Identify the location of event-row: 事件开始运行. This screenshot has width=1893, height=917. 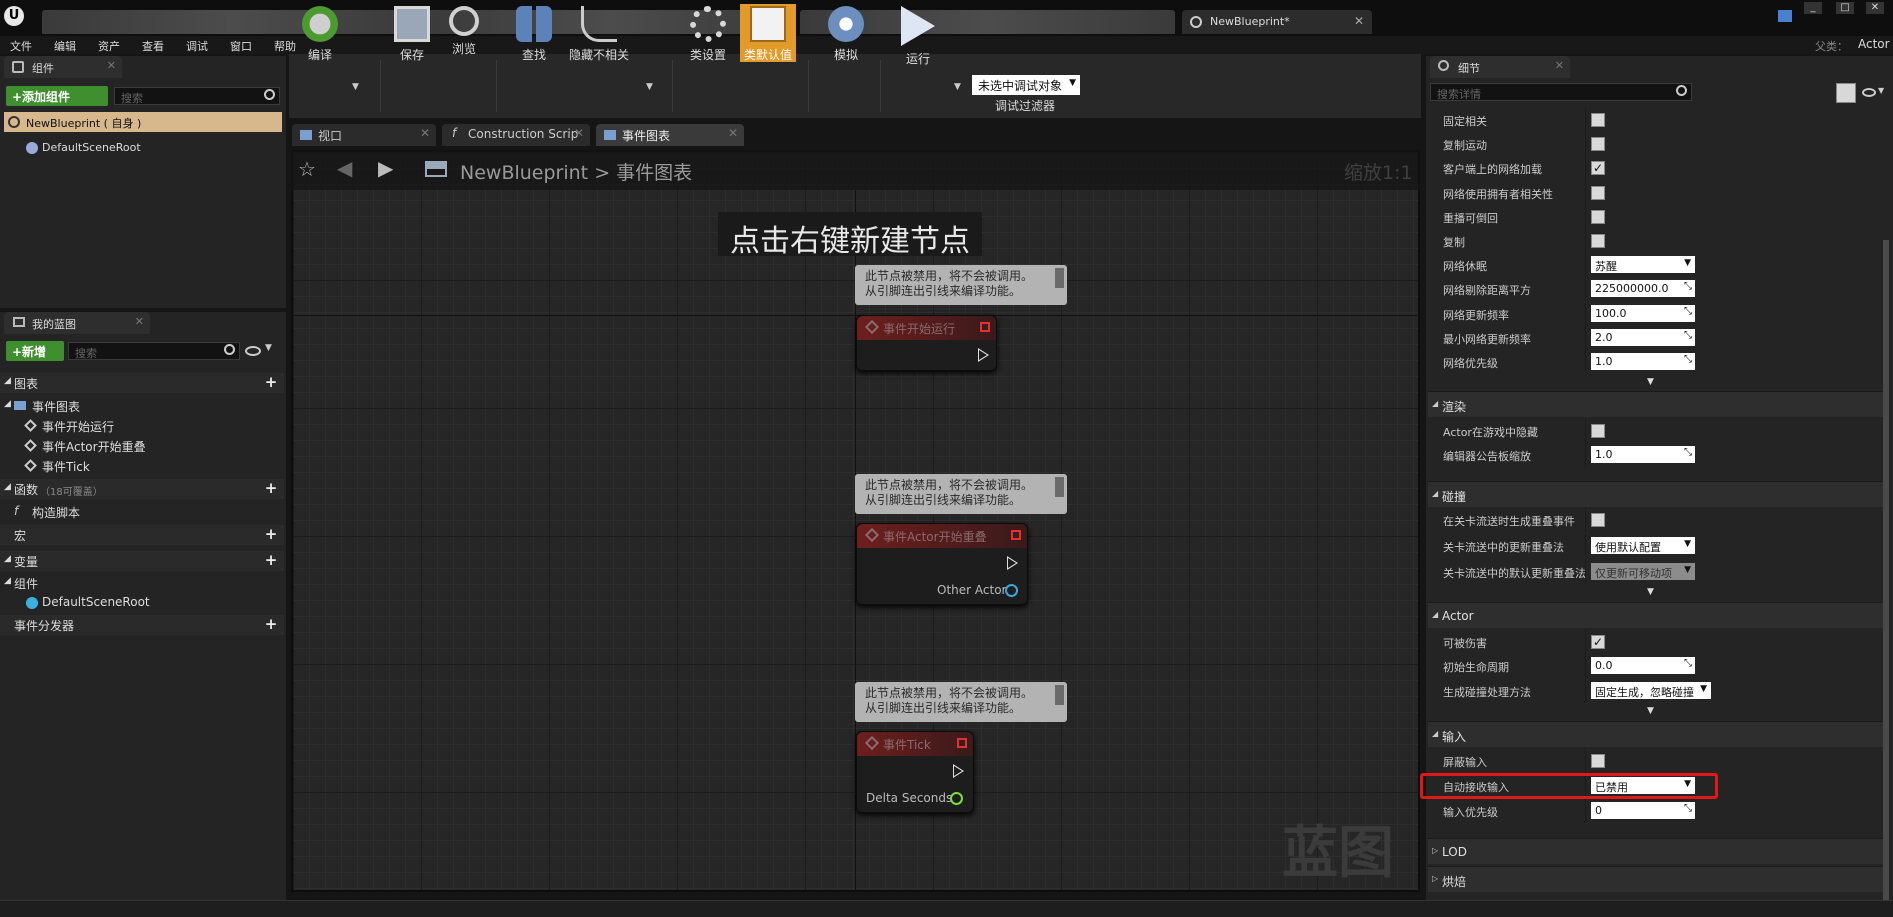
(142, 426).